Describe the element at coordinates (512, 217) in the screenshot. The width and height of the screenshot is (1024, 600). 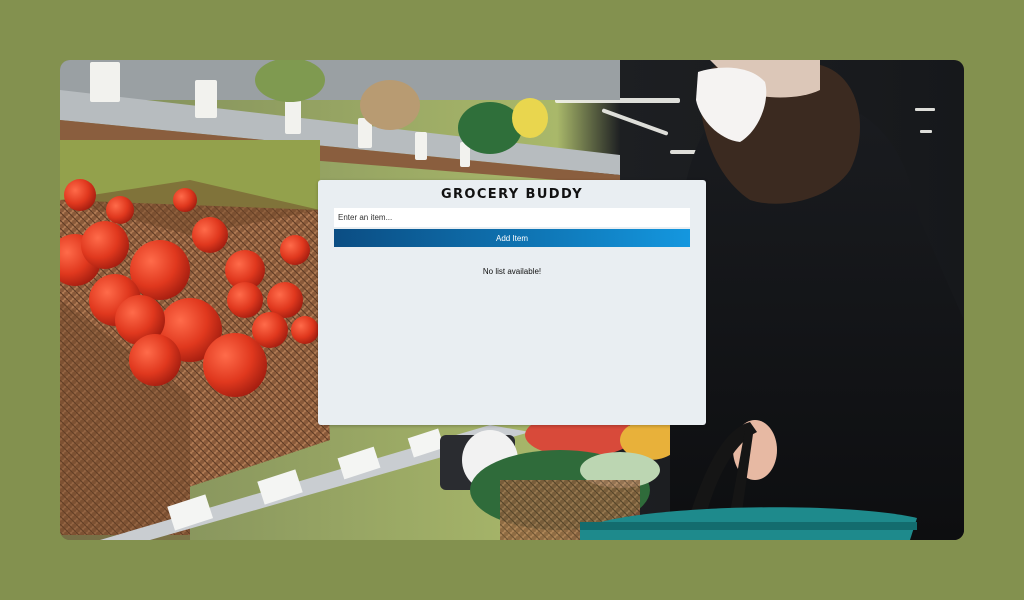
I see `item-input` at that location.